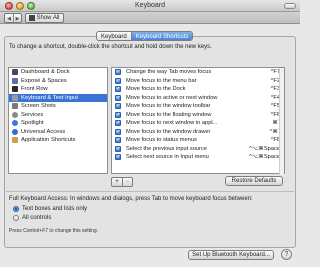 The width and height of the screenshot is (320, 267). I want to click on category-application-shortcuts: Application Shortcuts, so click(58, 140).